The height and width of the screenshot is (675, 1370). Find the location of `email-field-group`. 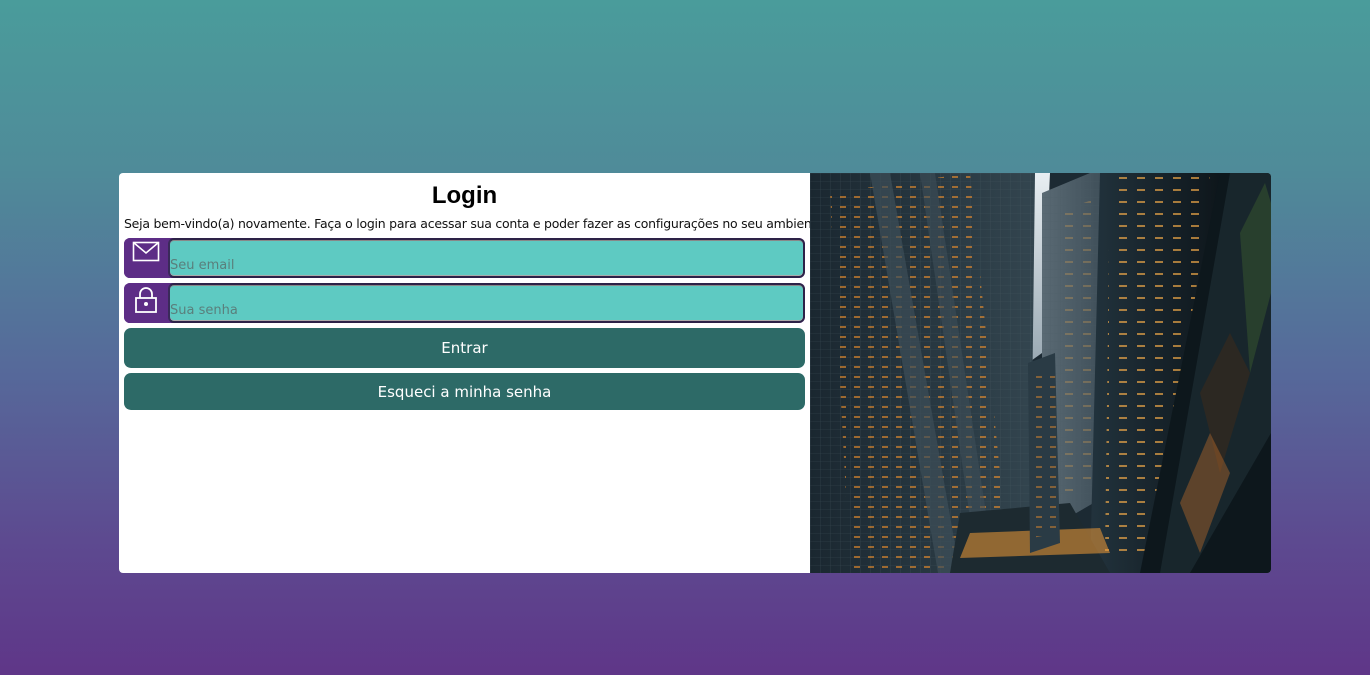

email-field-group is located at coordinates (464, 258).